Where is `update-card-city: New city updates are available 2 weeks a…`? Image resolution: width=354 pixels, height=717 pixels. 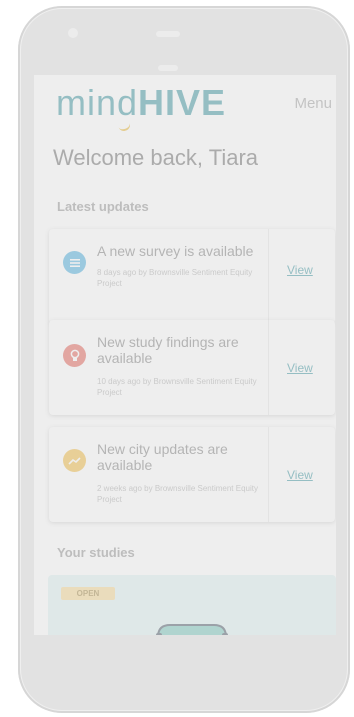
update-card-city: New city updates are available 2 weeks a… is located at coordinates (192, 474).